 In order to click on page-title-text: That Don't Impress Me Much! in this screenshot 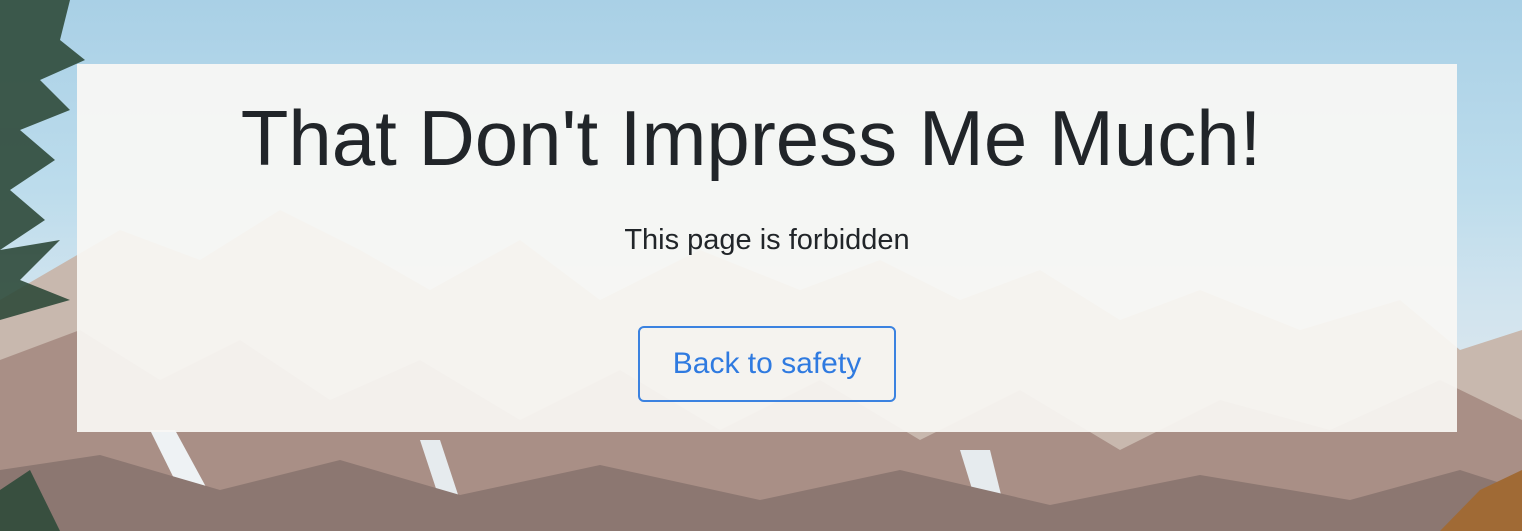, I will do `click(751, 138)`.